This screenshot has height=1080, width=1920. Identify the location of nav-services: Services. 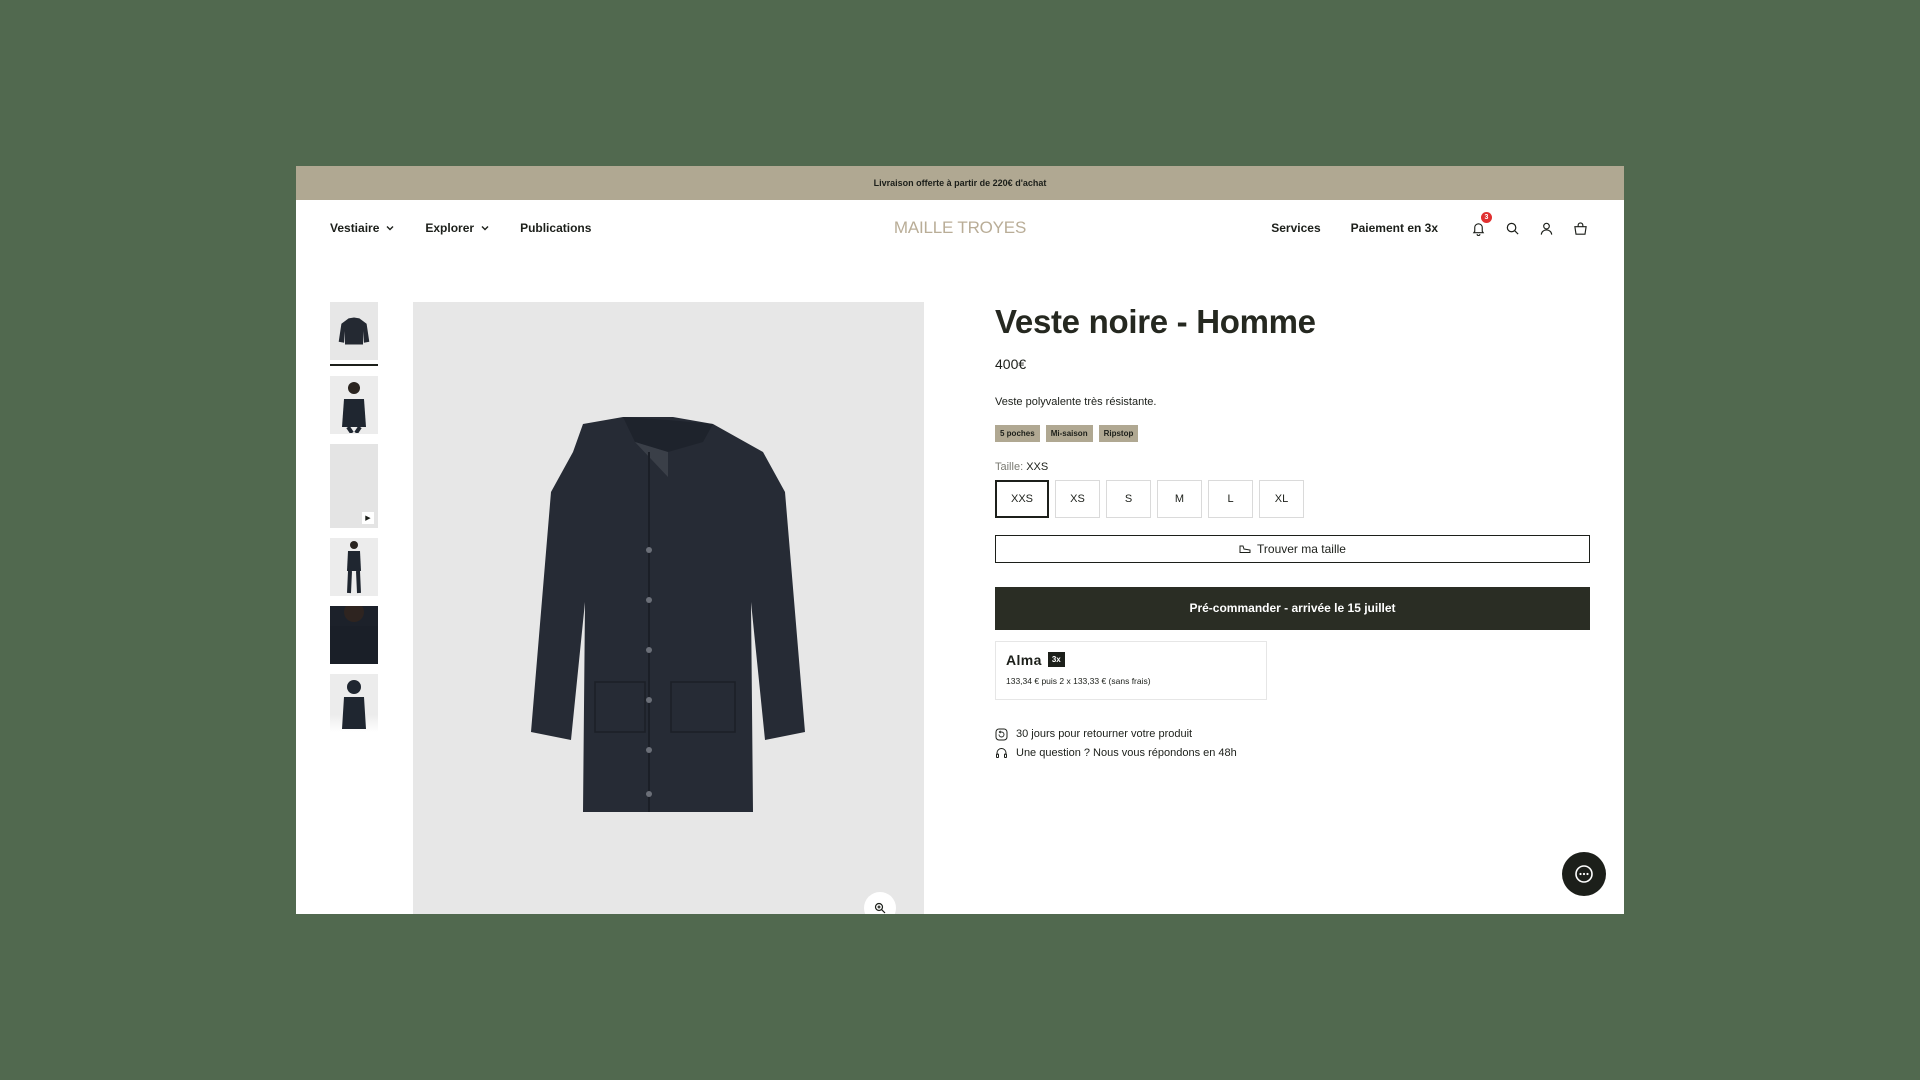
(1295, 228).